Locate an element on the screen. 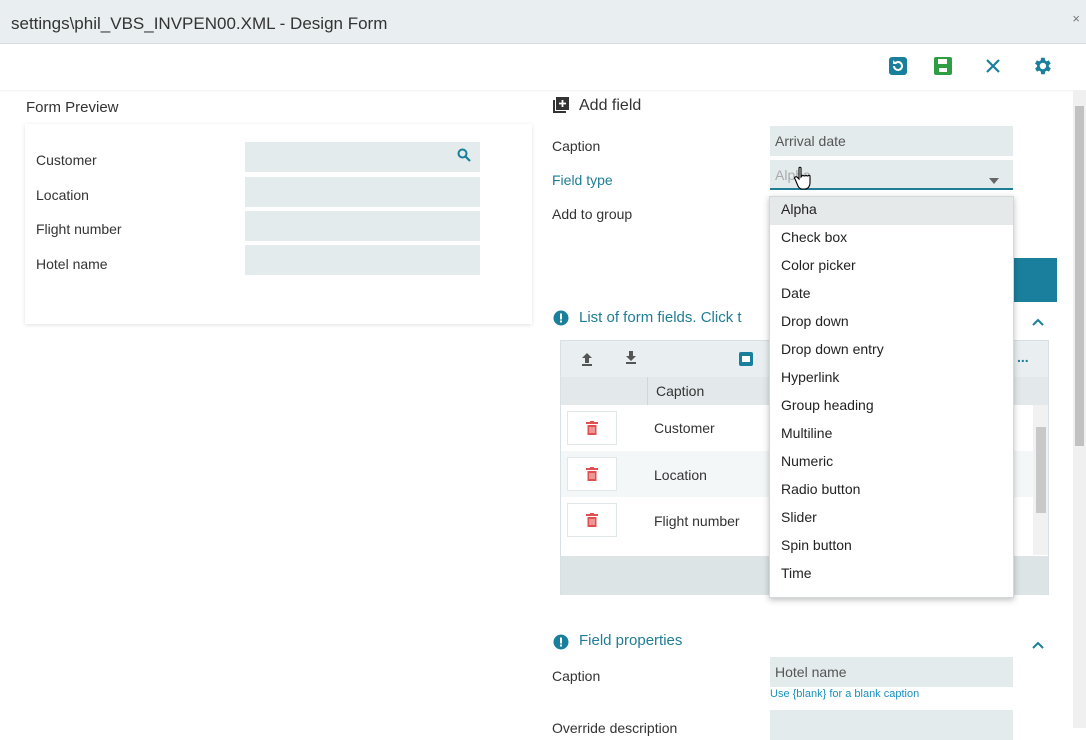  preview-location-input is located at coordinates (362, 192).